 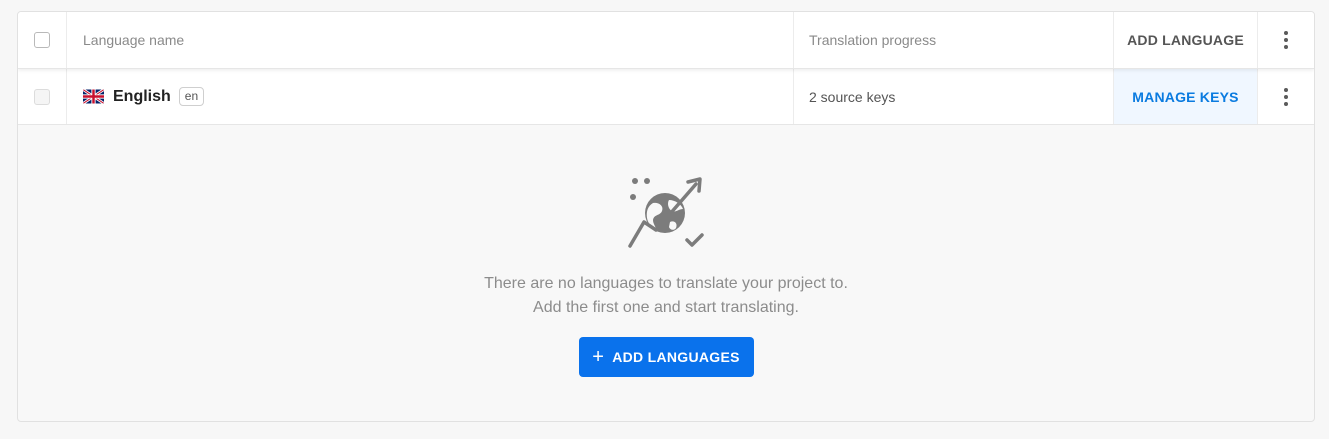 I want to click on add-language-button: ADD LANGUAGE, so click(x=1185, y=40).